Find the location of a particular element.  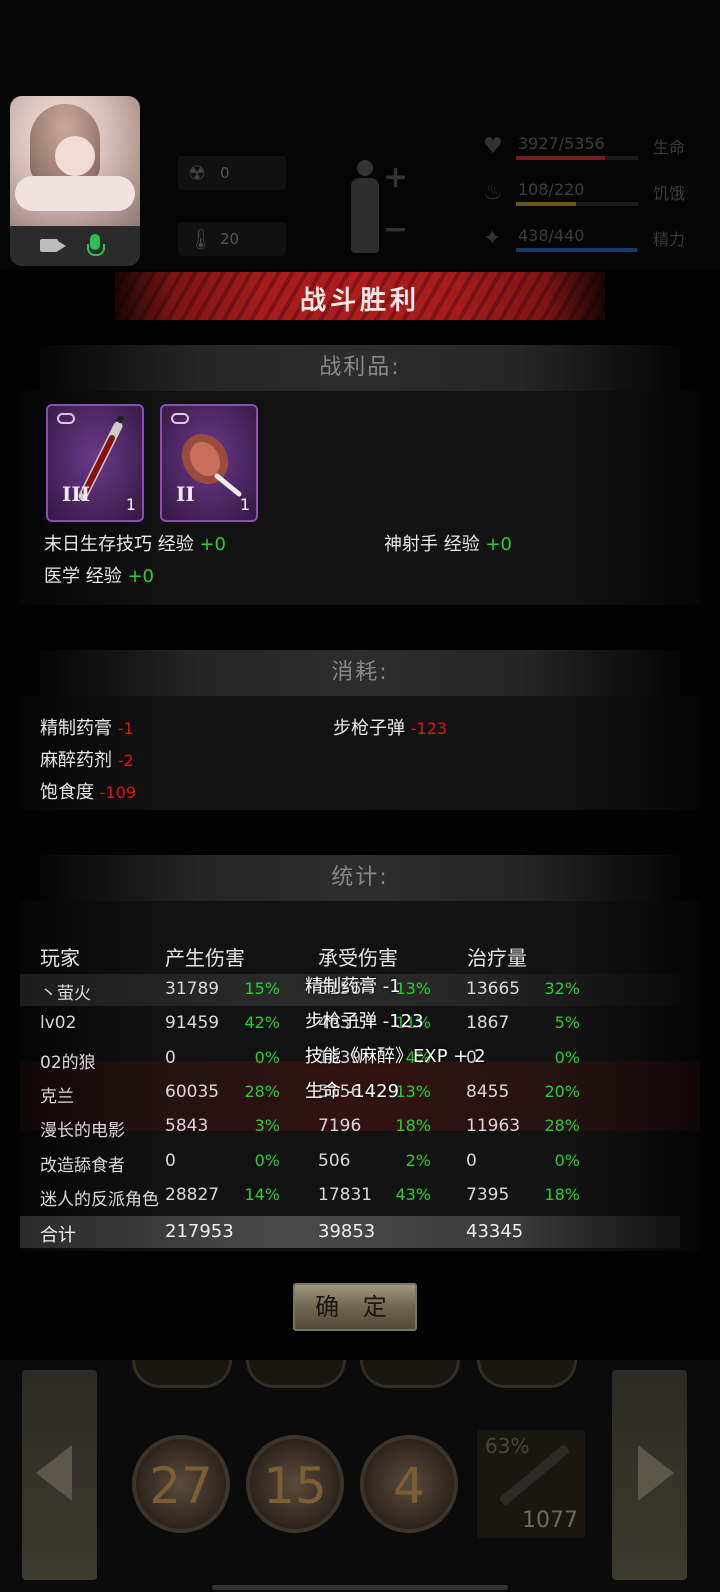

skill-button: 4 is located at coordinates (409, 1484).